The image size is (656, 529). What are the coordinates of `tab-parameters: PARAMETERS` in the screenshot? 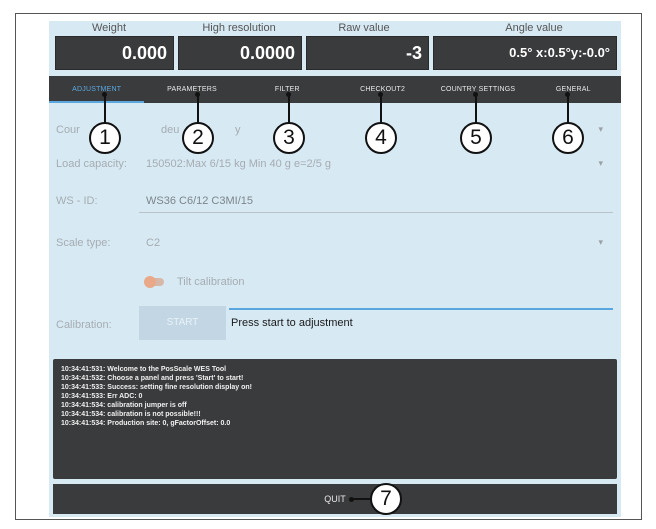 It's located at (191, 89).